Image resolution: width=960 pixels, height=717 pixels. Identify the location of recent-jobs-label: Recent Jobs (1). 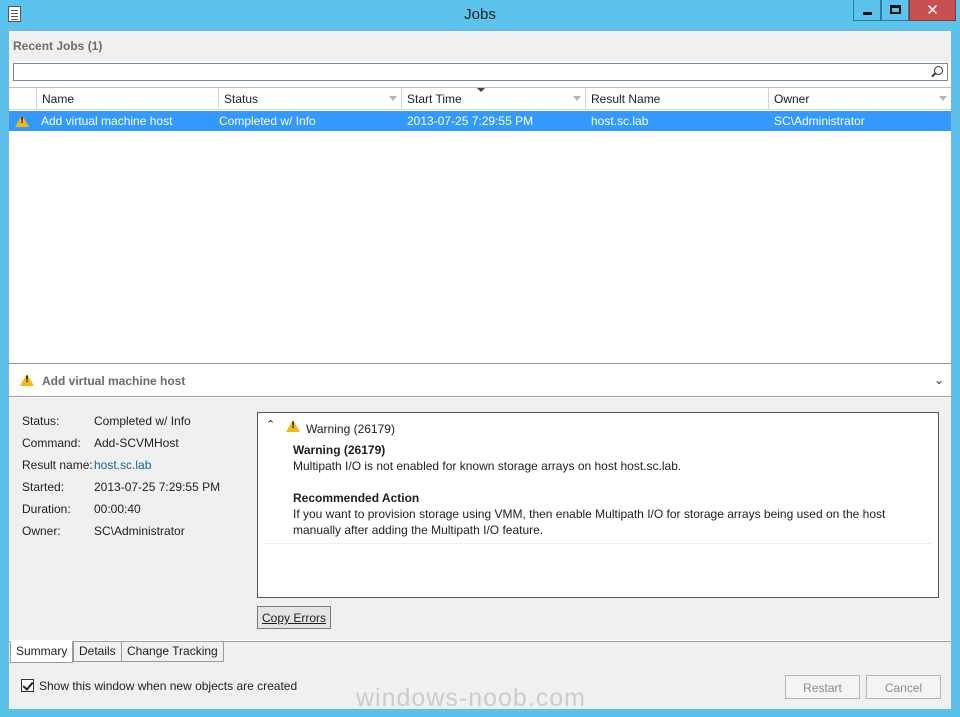
(58, 46).